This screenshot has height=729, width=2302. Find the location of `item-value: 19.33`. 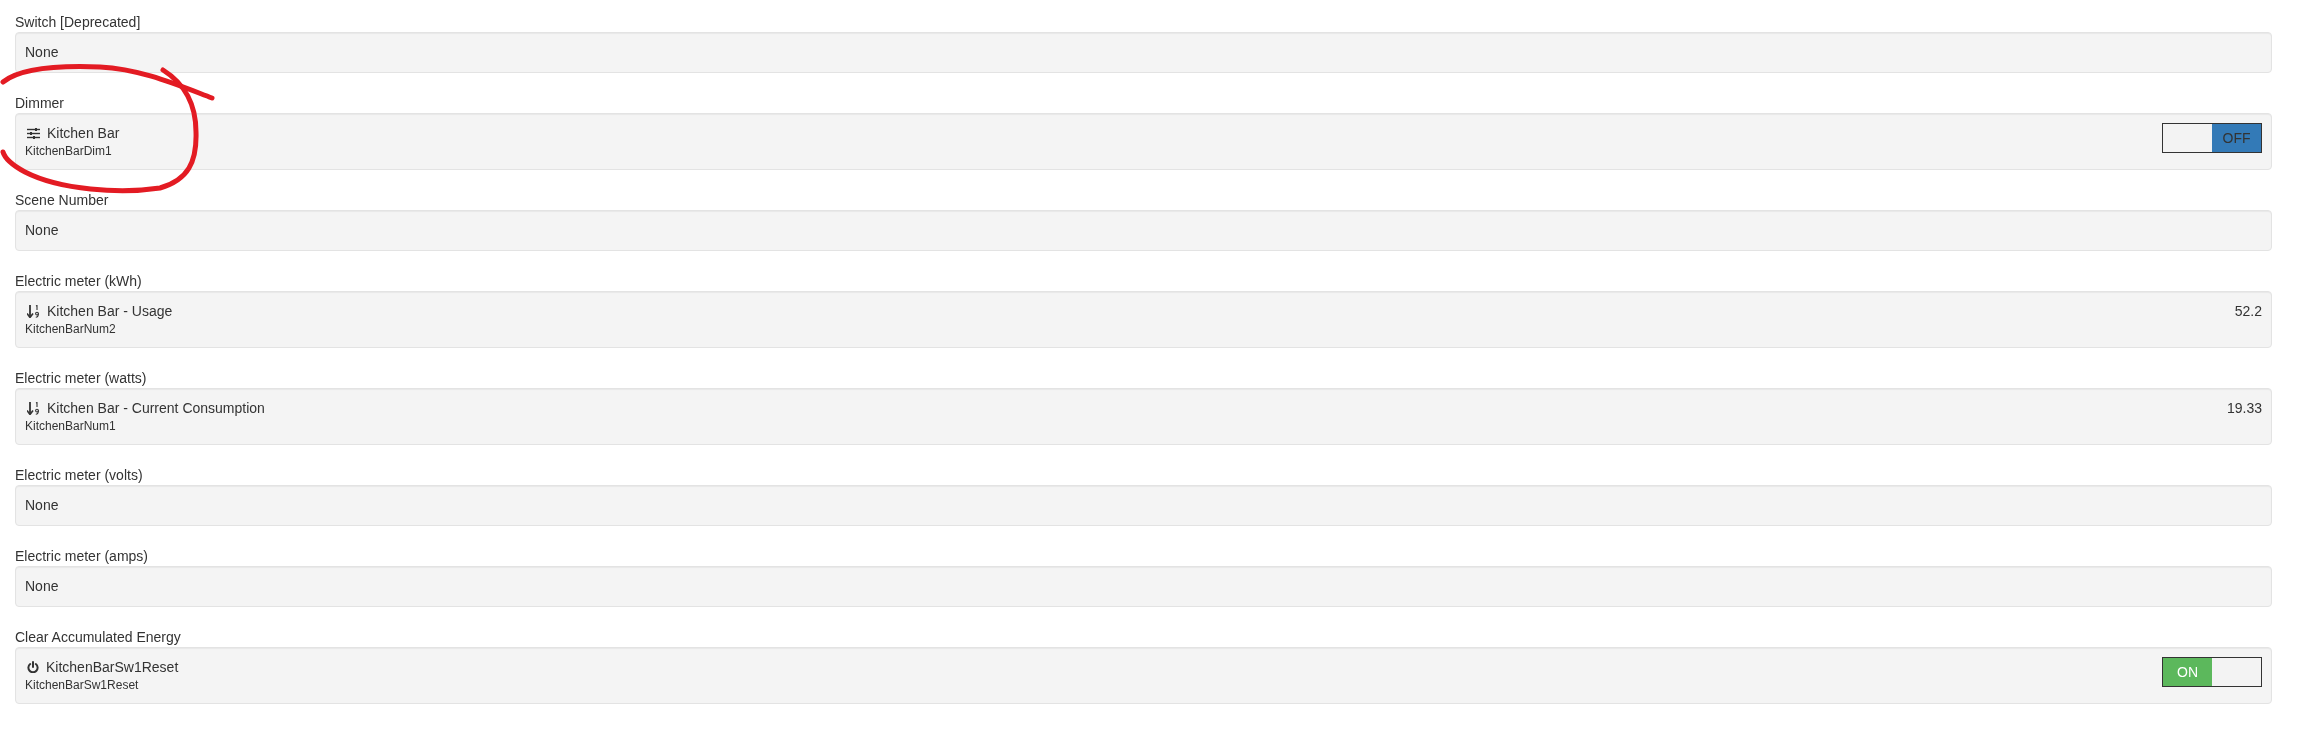

item-value: 19.33 is located at coordinates (2244, 408).